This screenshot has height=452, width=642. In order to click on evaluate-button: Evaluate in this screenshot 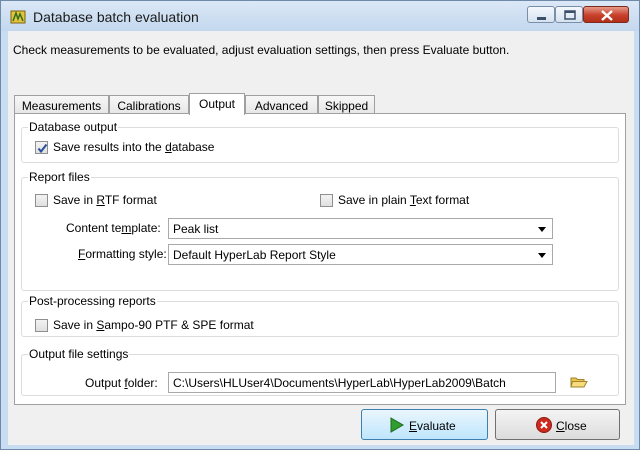, I will do `click(424, 424)`.